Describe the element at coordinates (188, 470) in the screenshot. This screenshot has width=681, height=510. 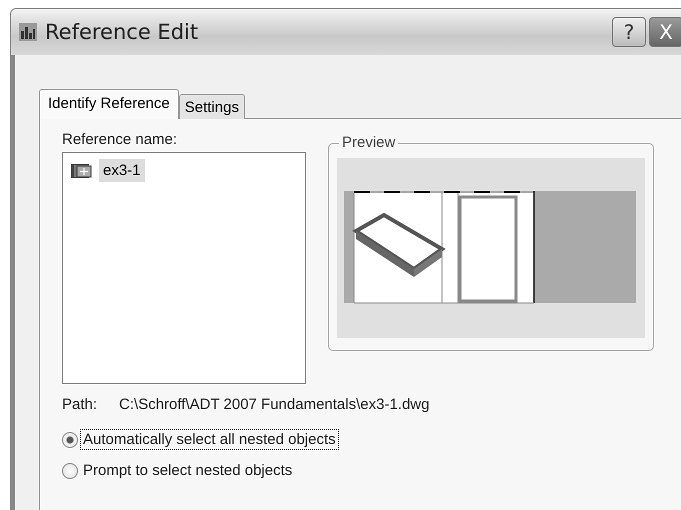
I see `option-label: Prompt to select nested objects` at that location.